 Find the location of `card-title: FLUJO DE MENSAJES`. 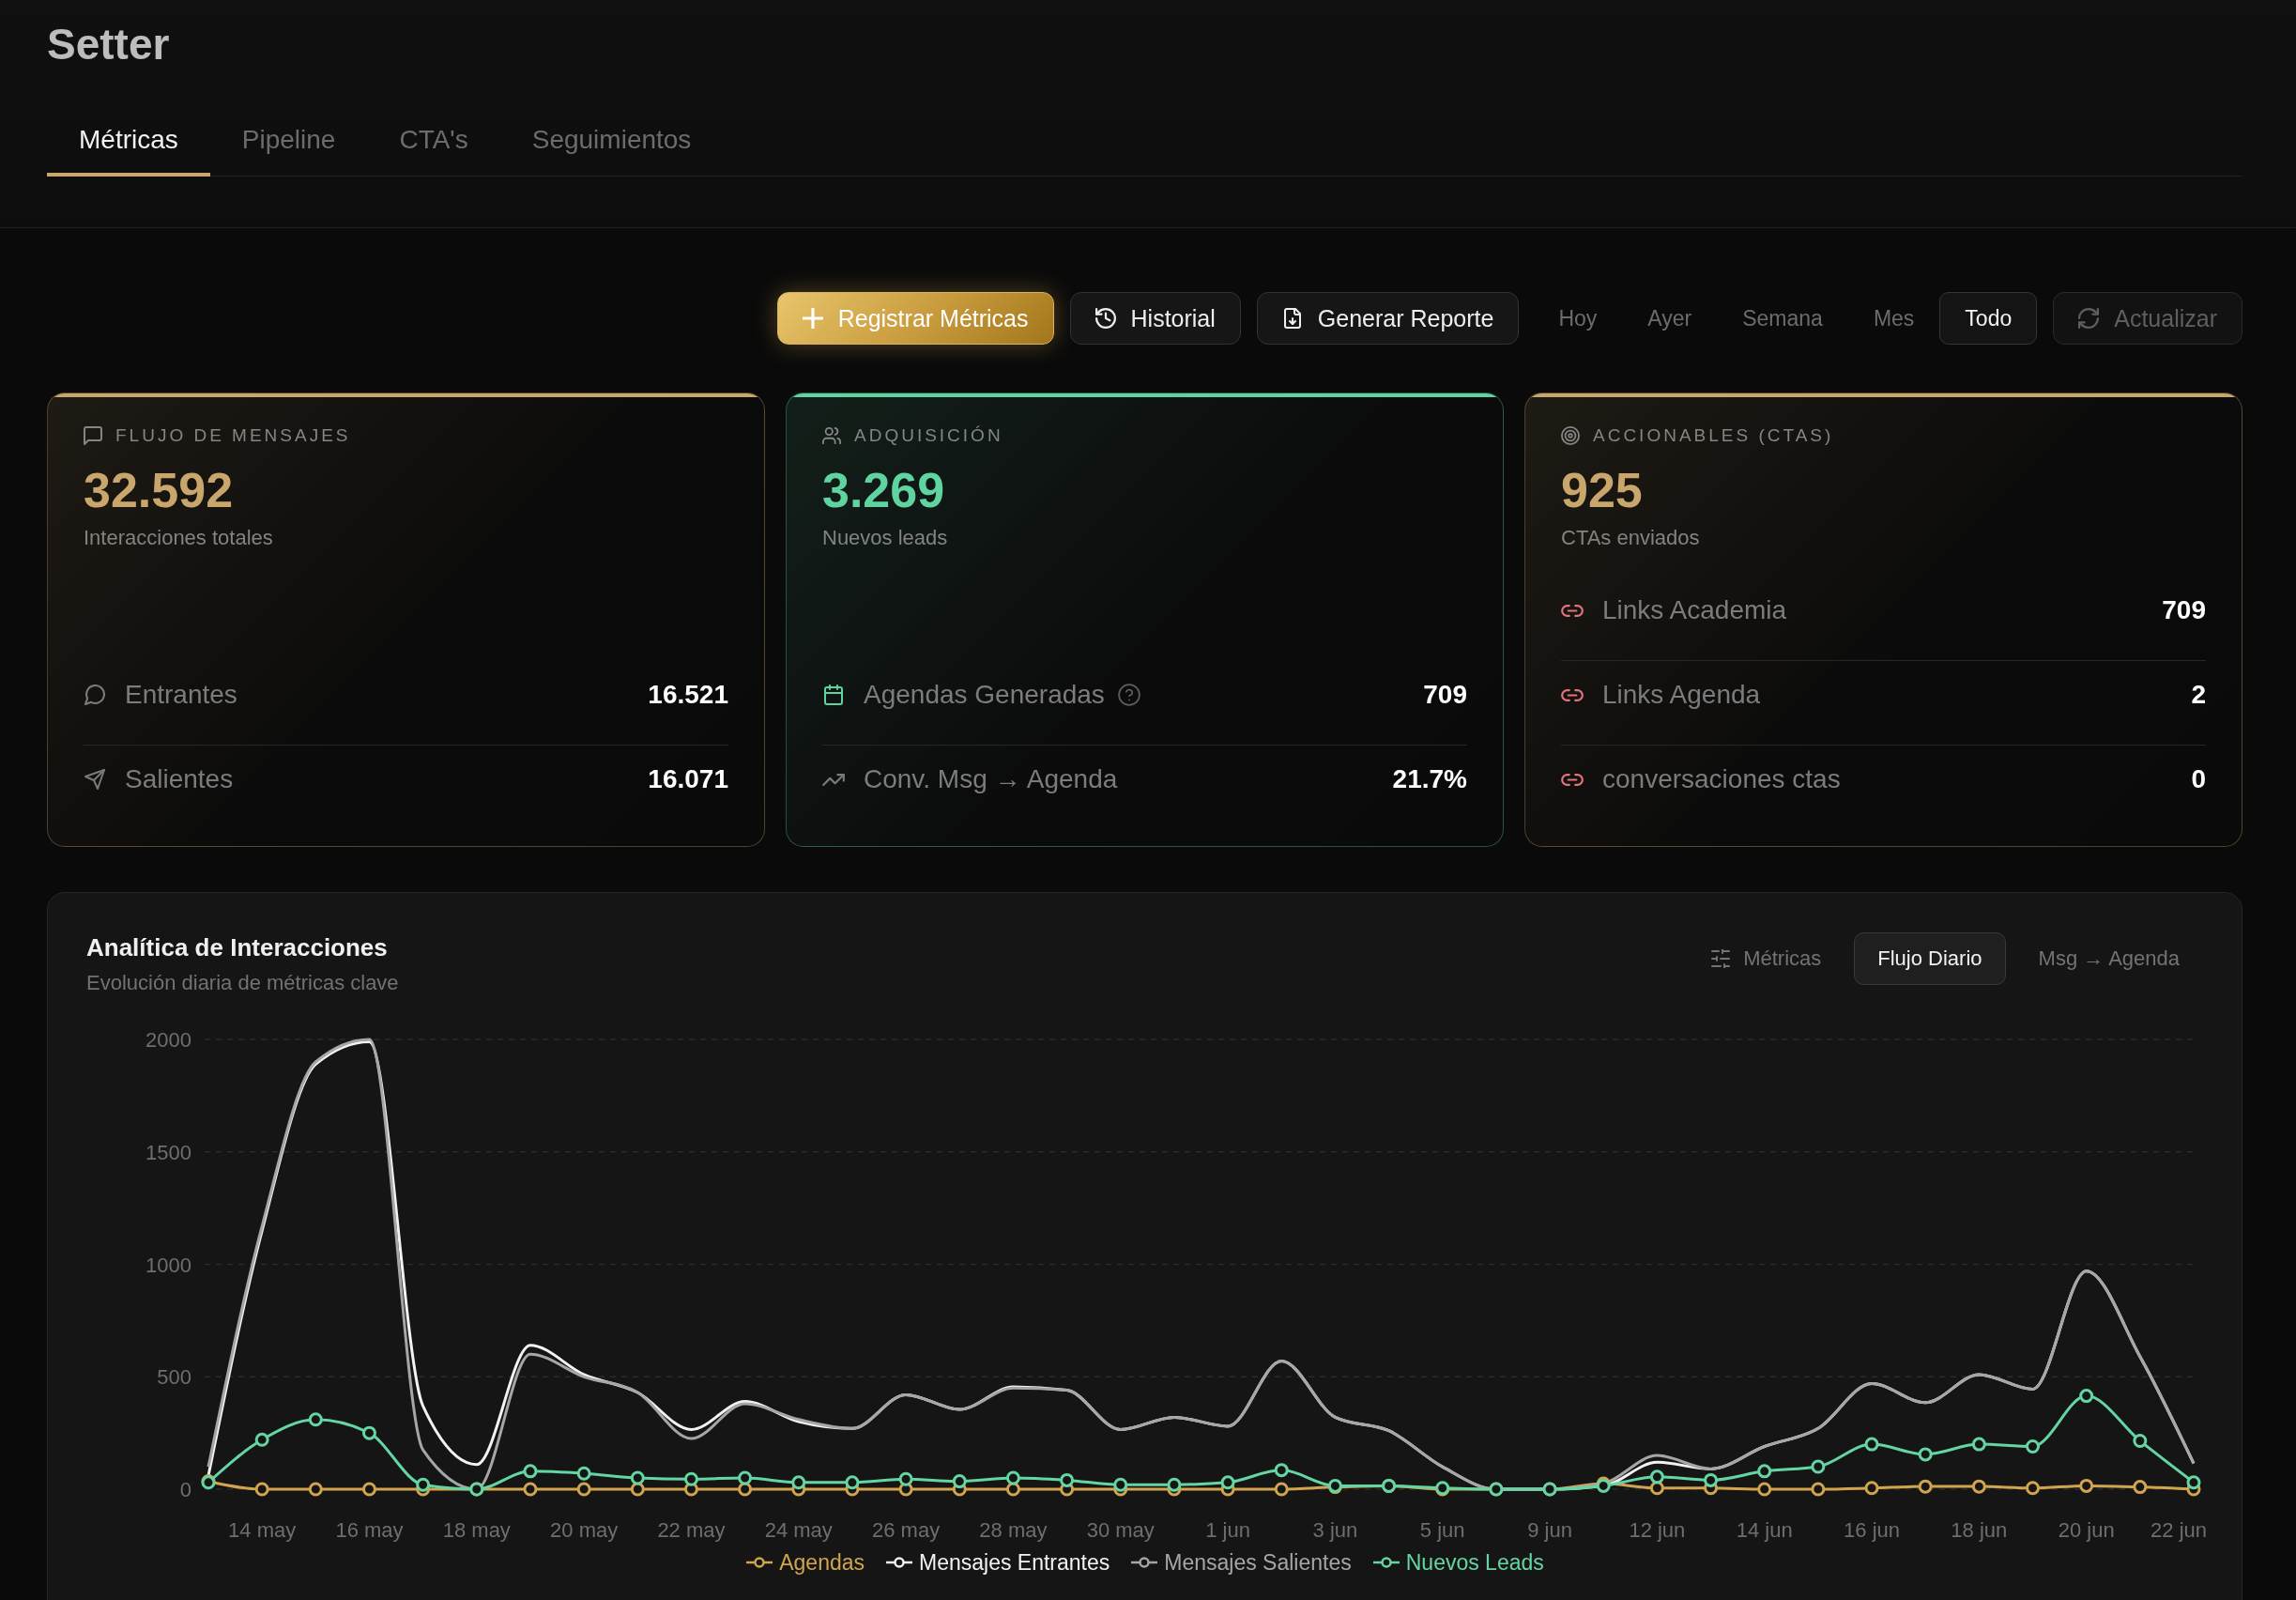

card-title: FLUJO DE MENSAJES is located at coordinates (233, 435).